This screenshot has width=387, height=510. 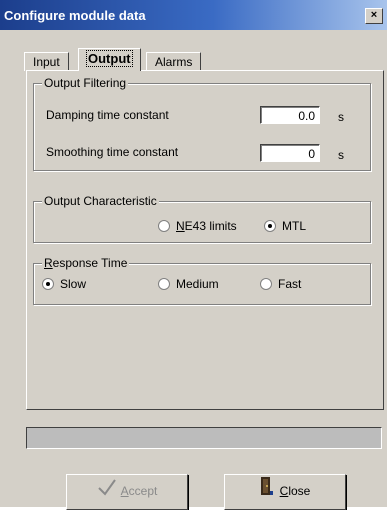 I want to click on close-label: lose, so click(x=299, y=491).